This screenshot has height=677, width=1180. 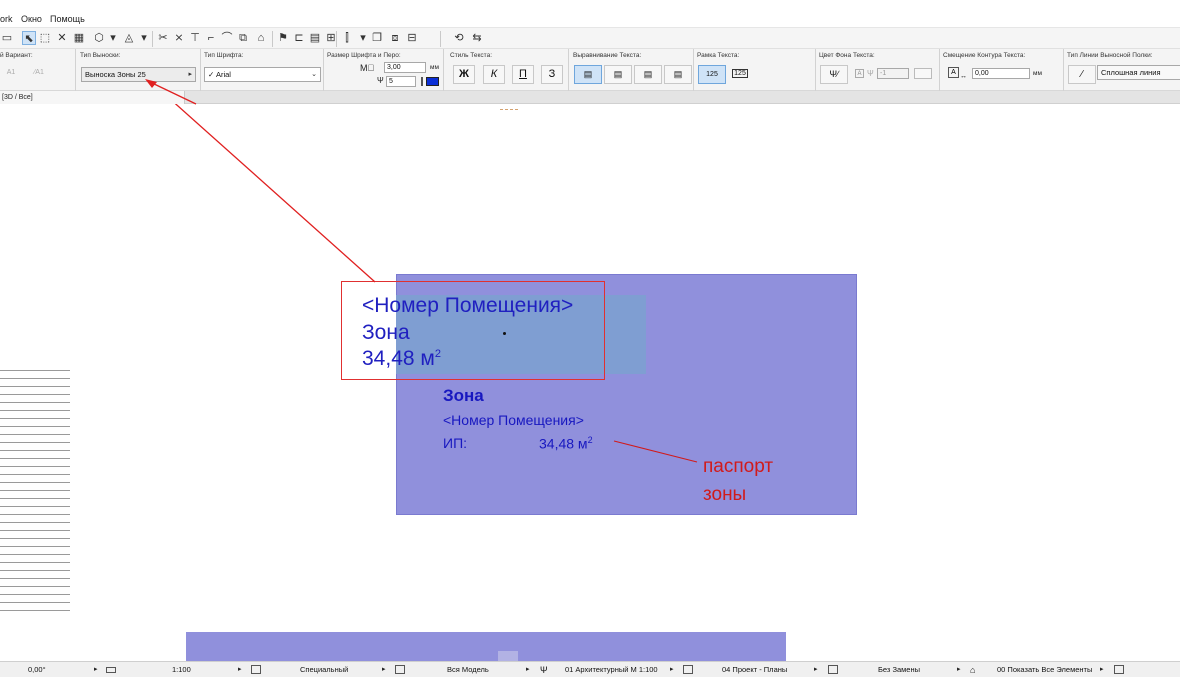 I want to click on partial-structure-value: Специальный, so click(x=324, y=669).